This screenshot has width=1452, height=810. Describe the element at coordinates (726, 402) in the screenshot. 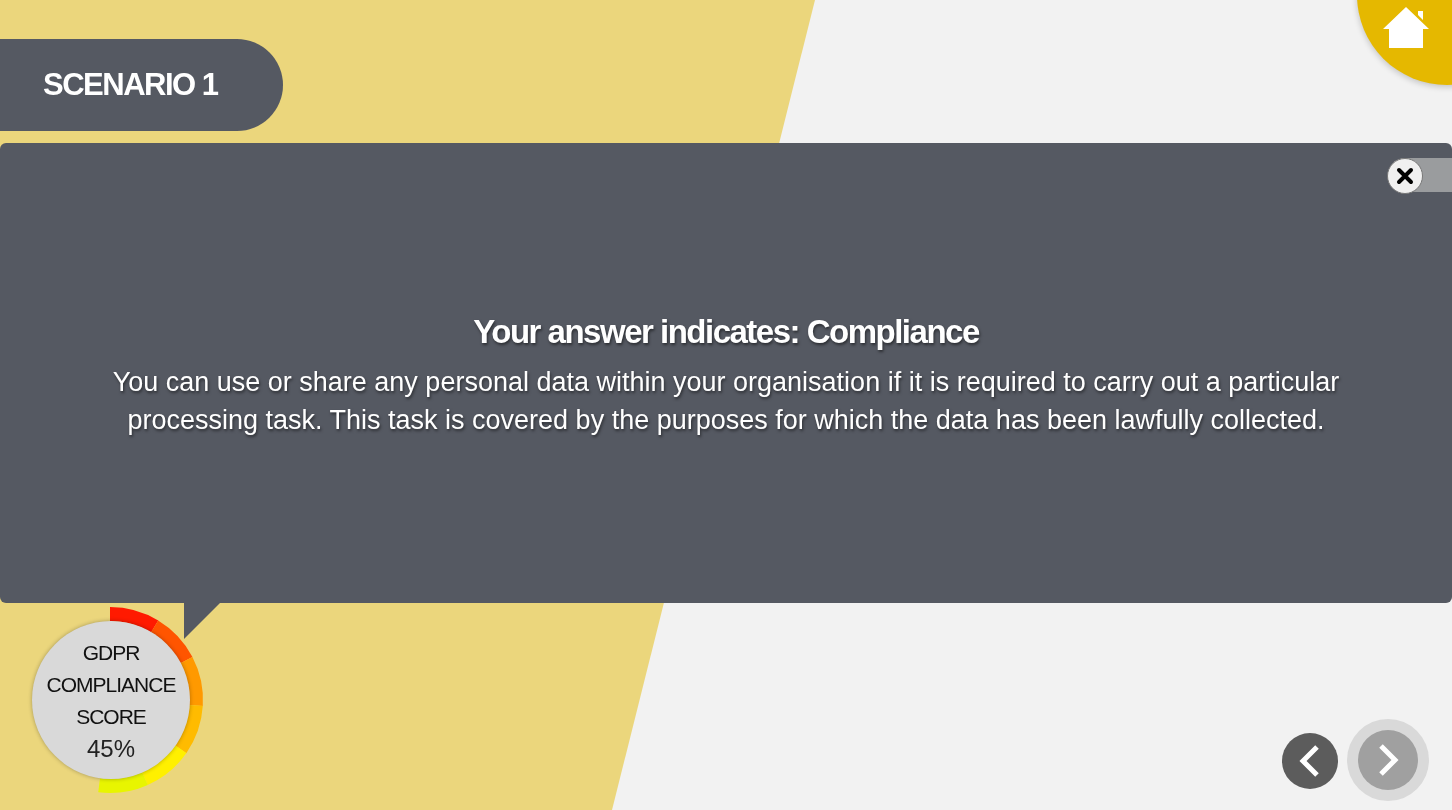

I see `feedback-text: You can use or share any personal data within your organisation if it is required to carry out a particular processing task. This task is covered by the purposes for which the data has been lawfully collected.` at that location.